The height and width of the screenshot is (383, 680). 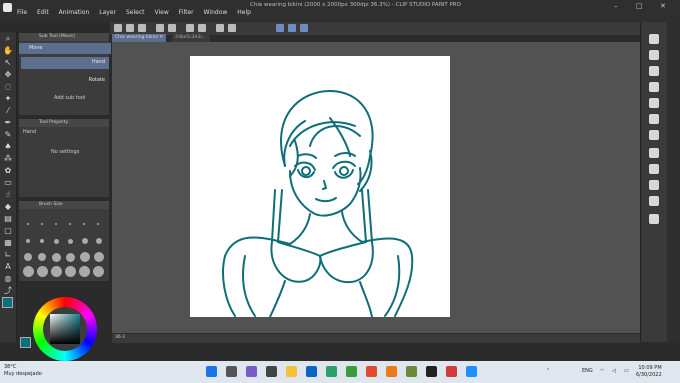 I want to click on gradient-icon: ▤, so click(x=8, y=219).